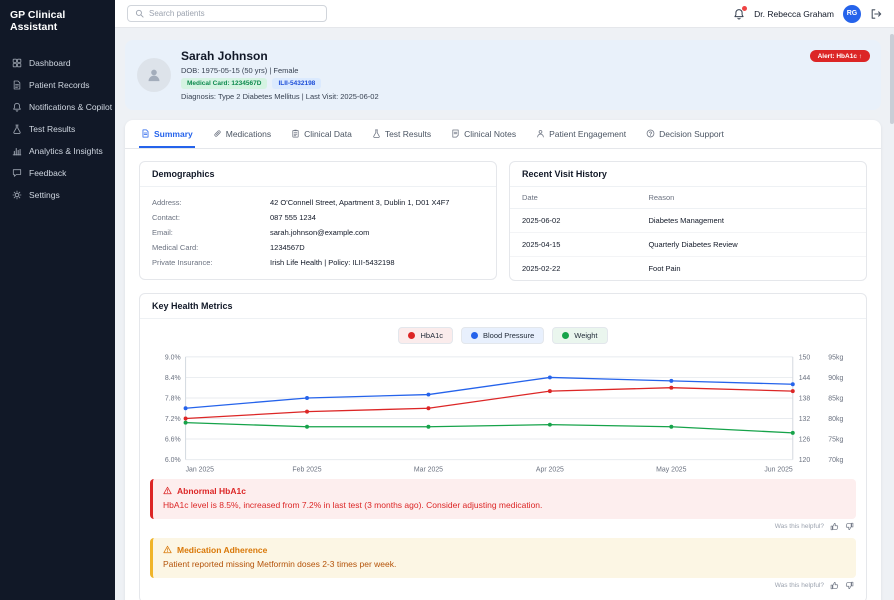 The width and height of the screenshot is (894, 600). Describe the element at coordinates (794, 13) in the screenshot. I see `user-name: Dr. Rebecca Graham` at that location.